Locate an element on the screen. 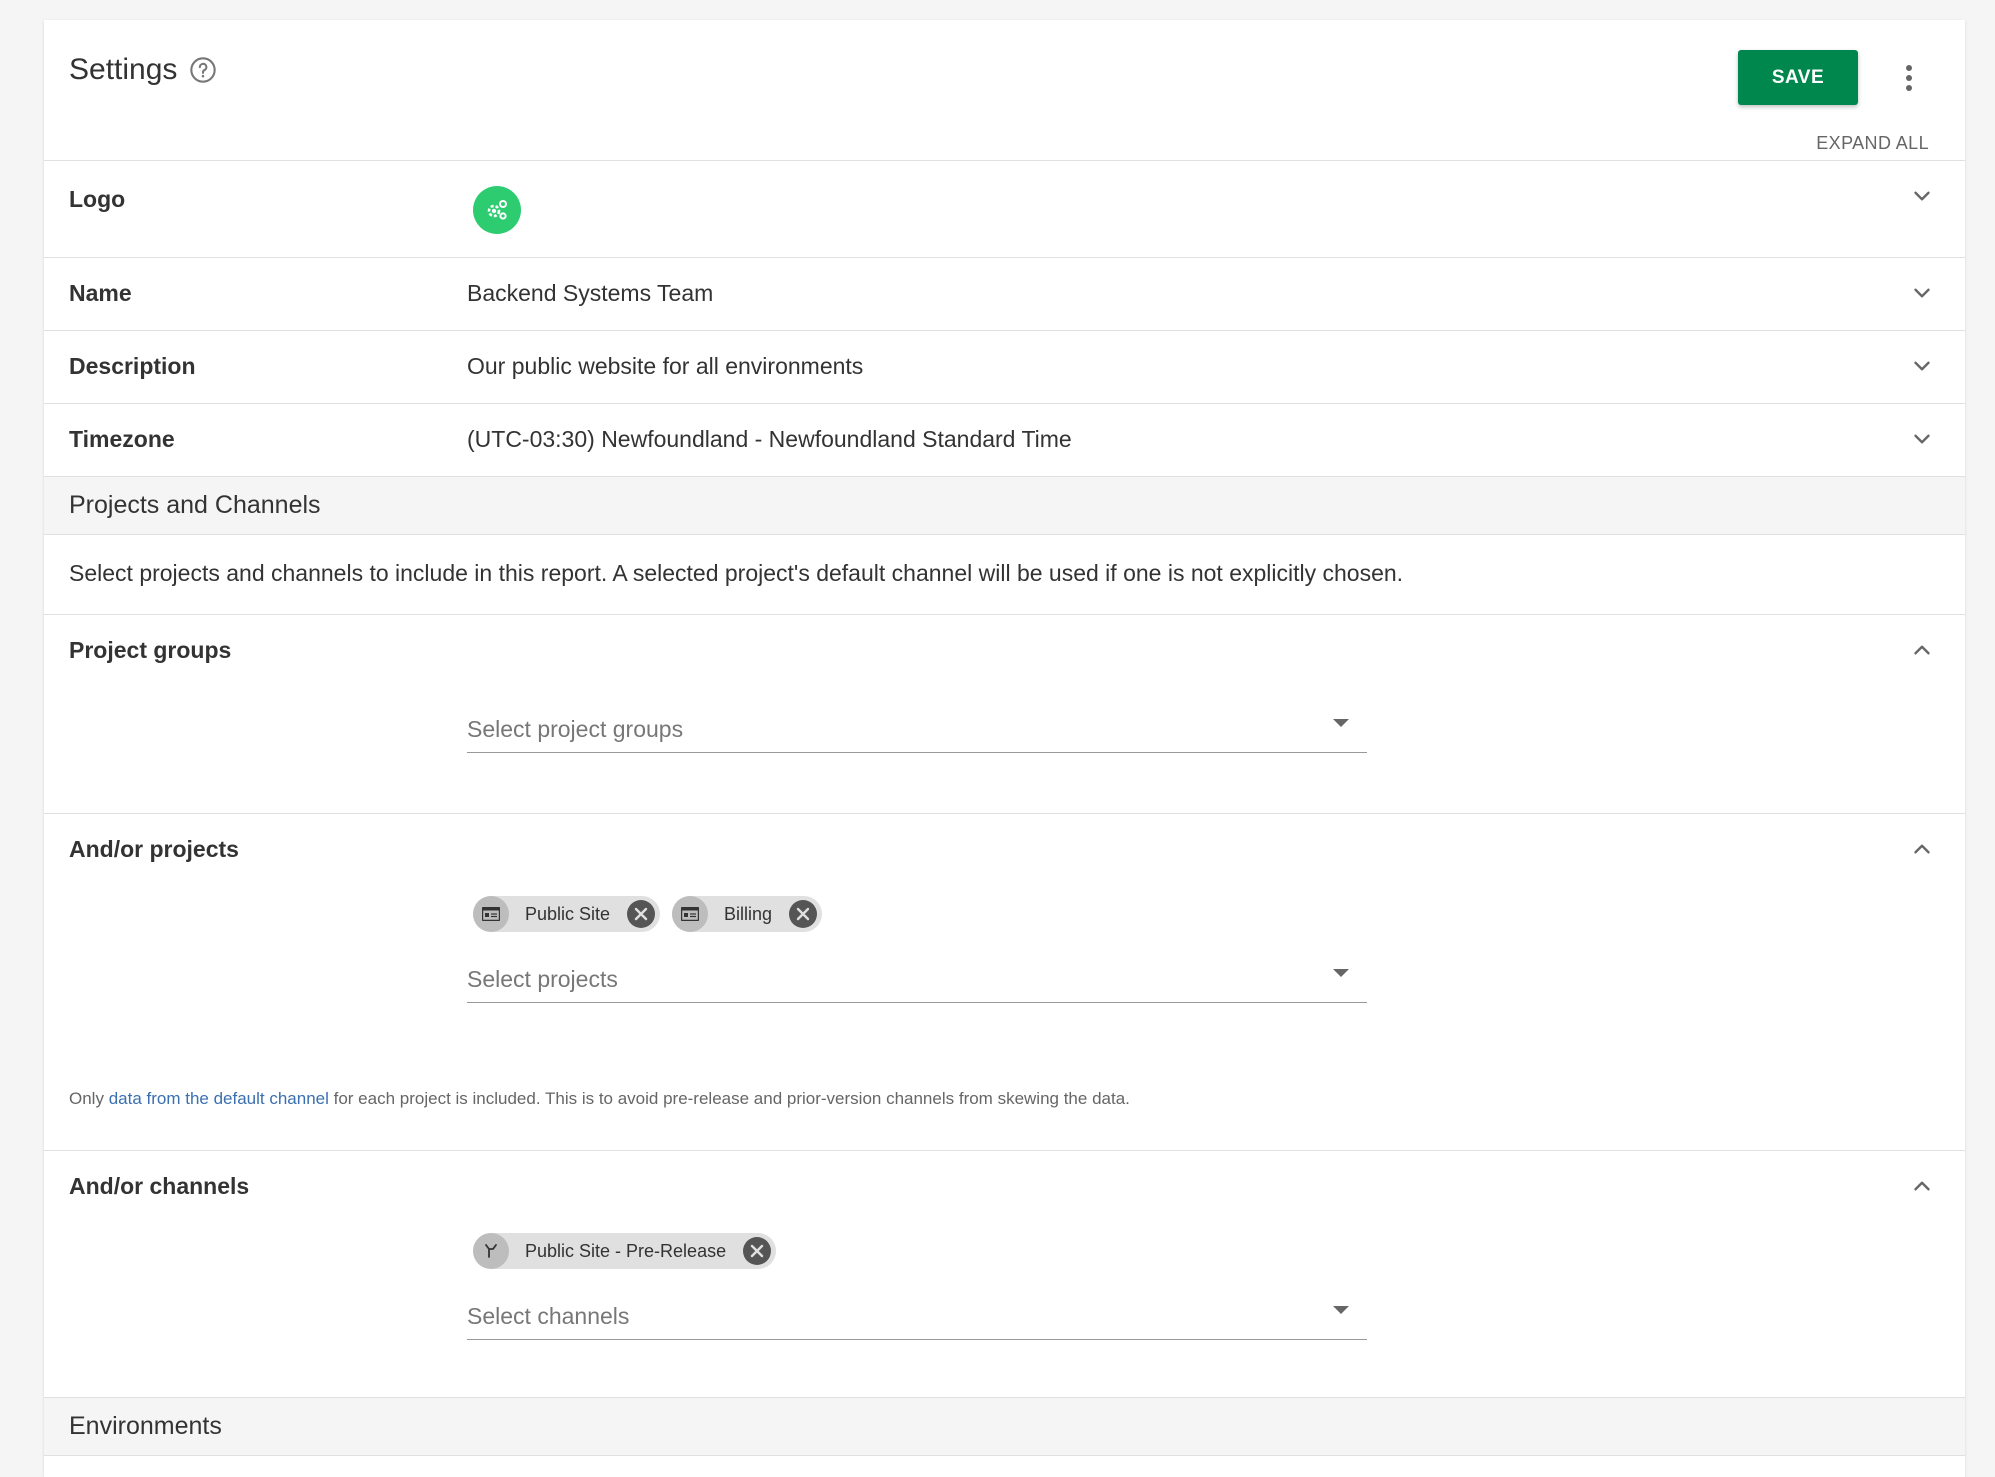 This screenshot has height=1477, width=1995. default-channel-link: data from the default channel is located at coordinates (219, 1098).